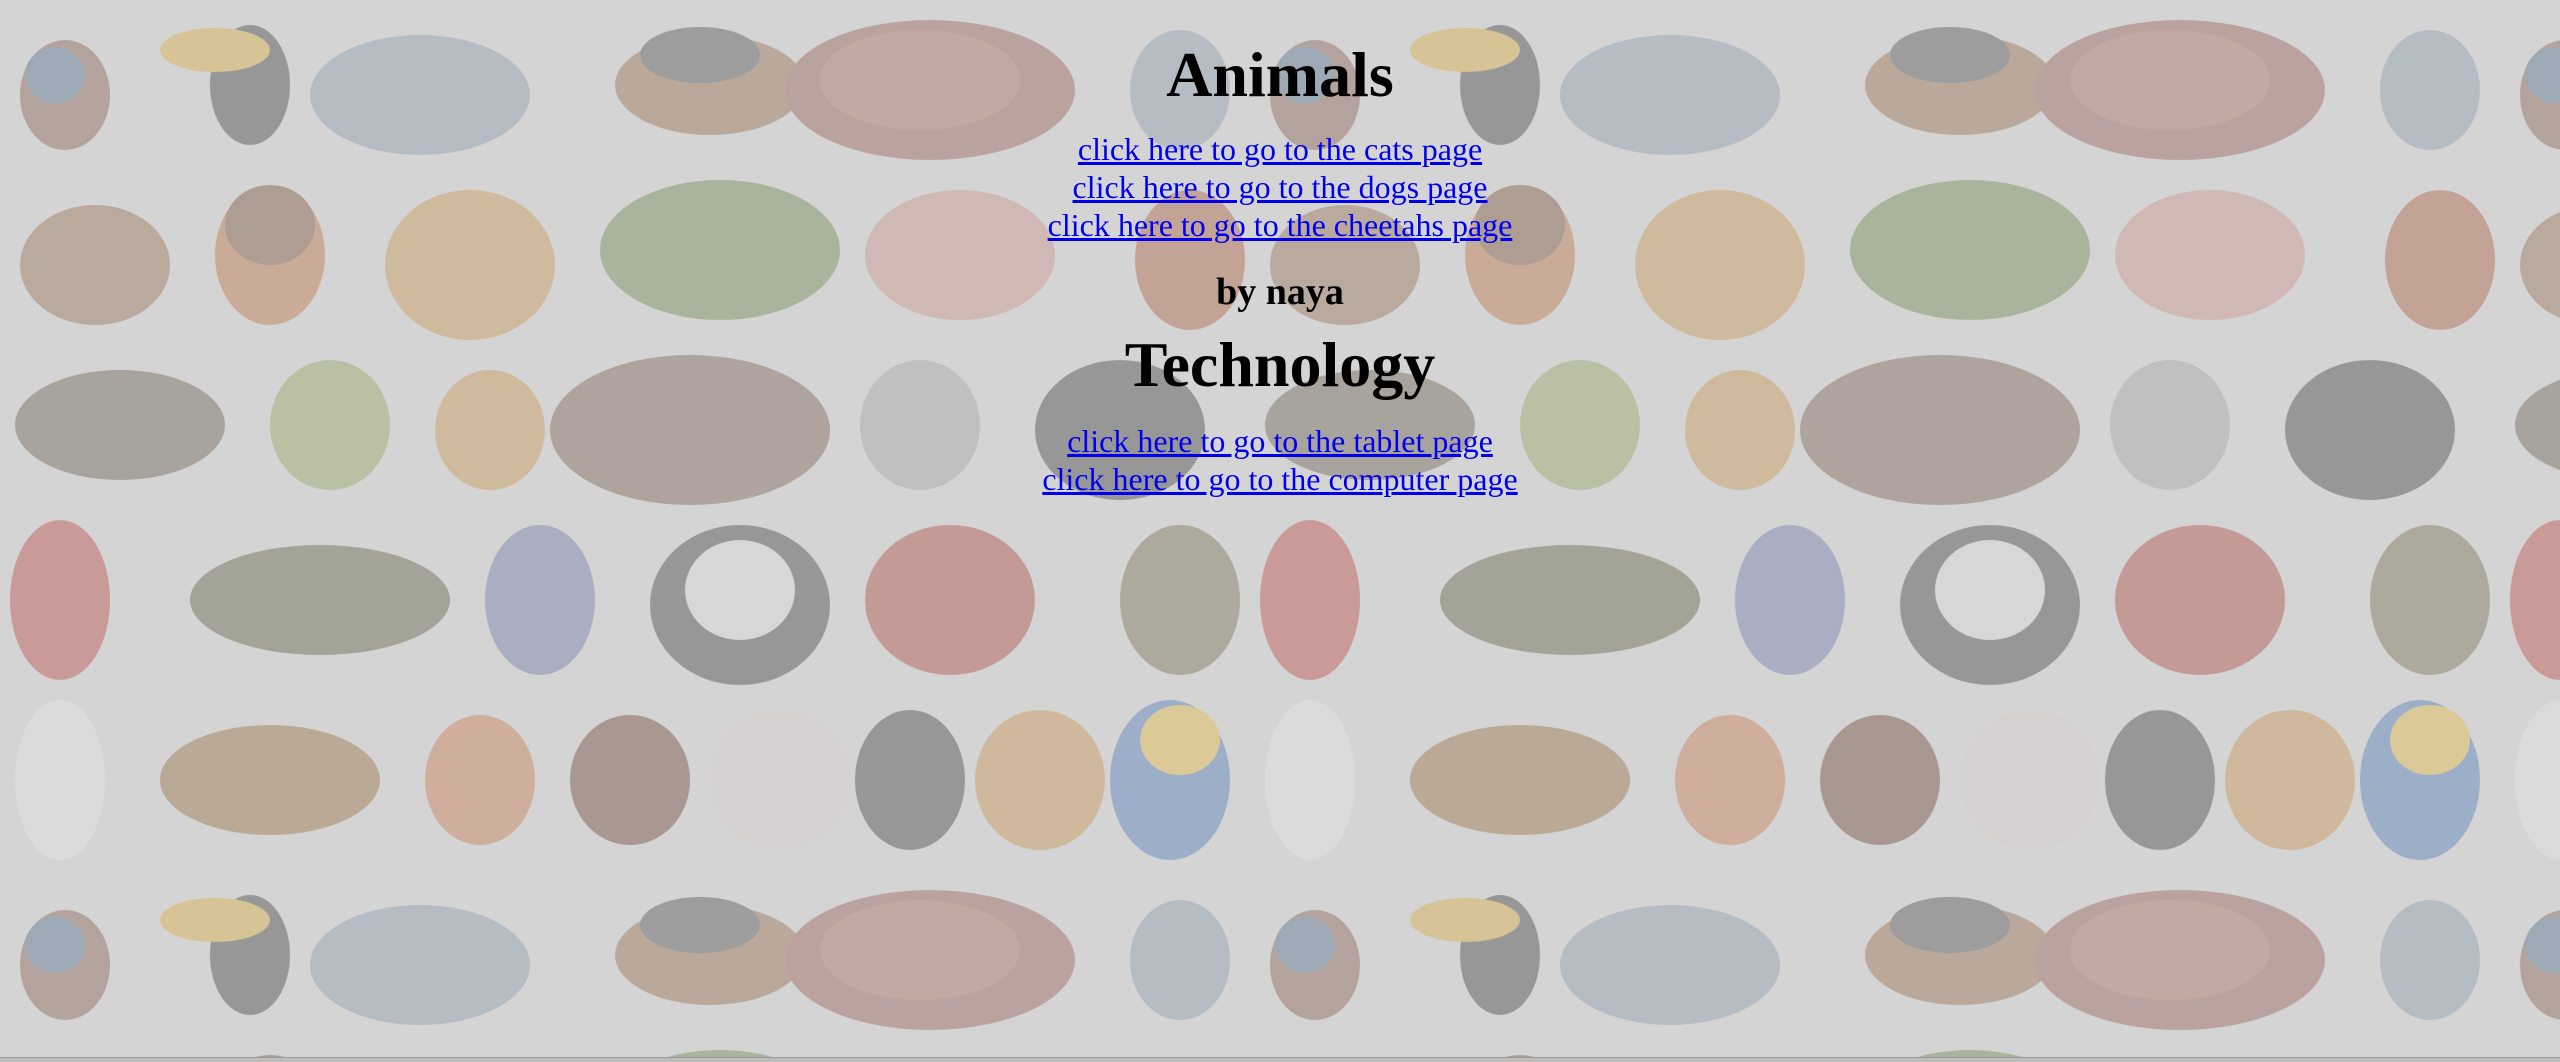 Image resolution: width=2560 pixels, height=1062 pixels. Describe the element at coordinates (1280, 292) in the screenshot. I see `author-byline: by naya` at that location.